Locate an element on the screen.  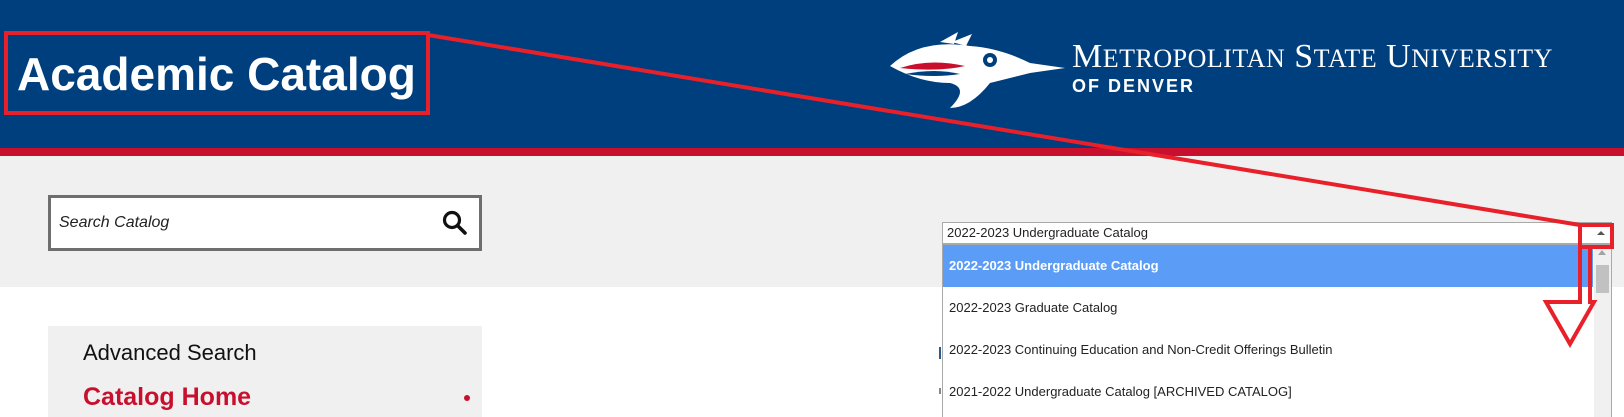
header-accent-stripe is located at coordinates (812, 152).